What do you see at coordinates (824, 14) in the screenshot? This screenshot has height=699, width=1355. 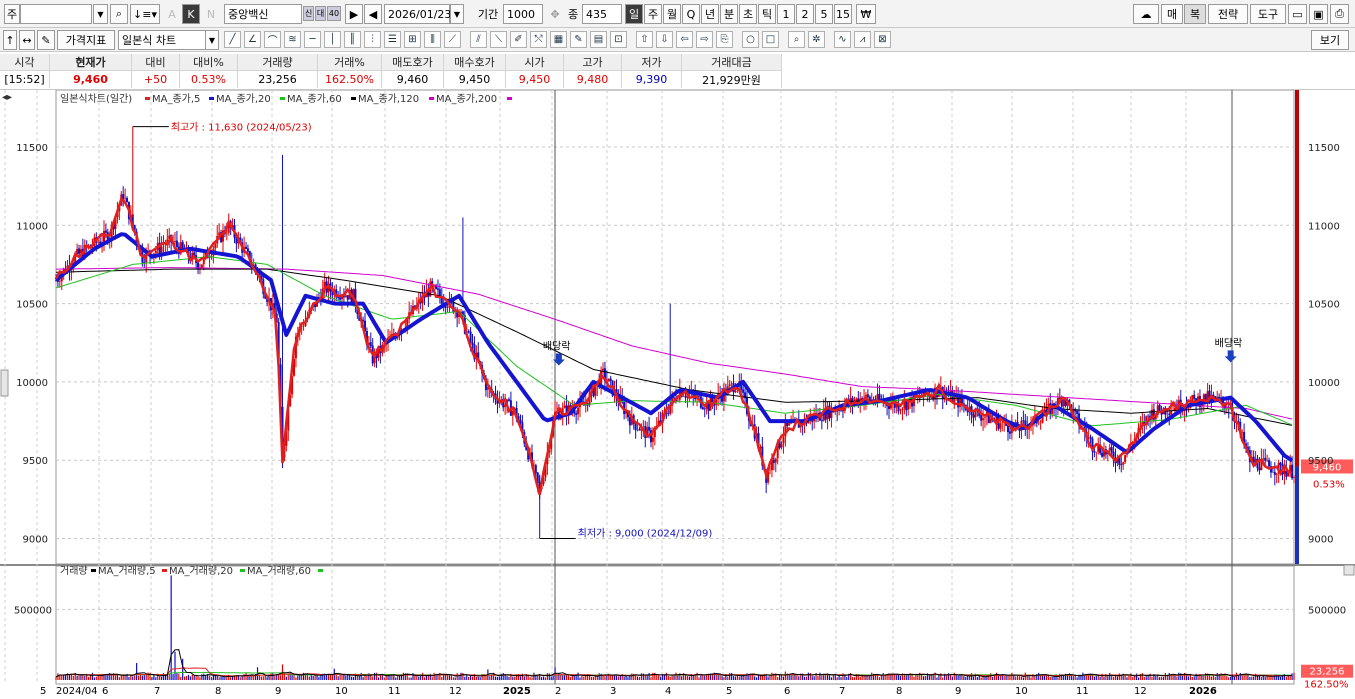 I see `period-button-10: 5` at bounding box center [824, 14].